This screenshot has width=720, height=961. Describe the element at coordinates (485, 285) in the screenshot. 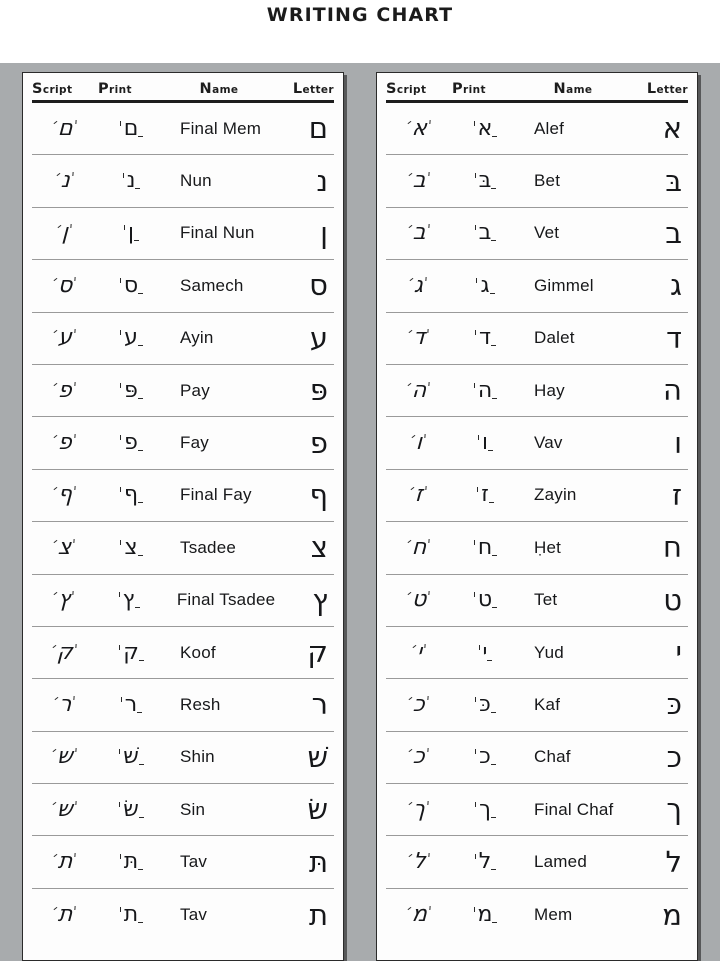

I see `print-glyph: ג` at that location.